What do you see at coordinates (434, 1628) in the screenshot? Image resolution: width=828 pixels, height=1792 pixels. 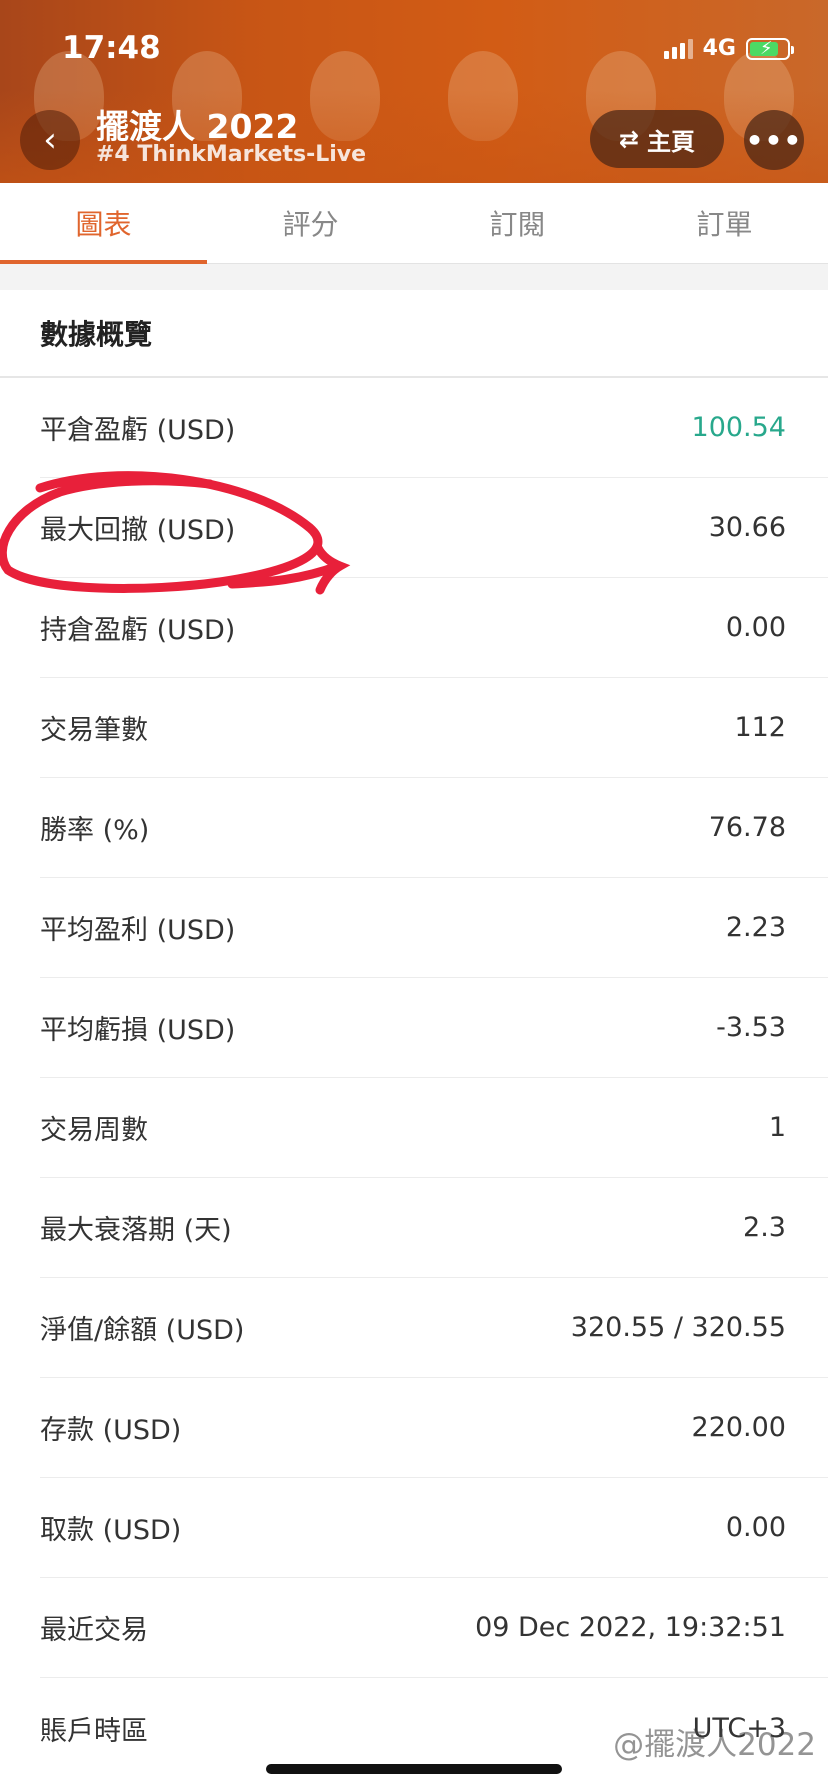 I see `stat-row-last-trade: 最近交易 09 Dec 2022, 19:32:51` at bounding box center [434, 1628].